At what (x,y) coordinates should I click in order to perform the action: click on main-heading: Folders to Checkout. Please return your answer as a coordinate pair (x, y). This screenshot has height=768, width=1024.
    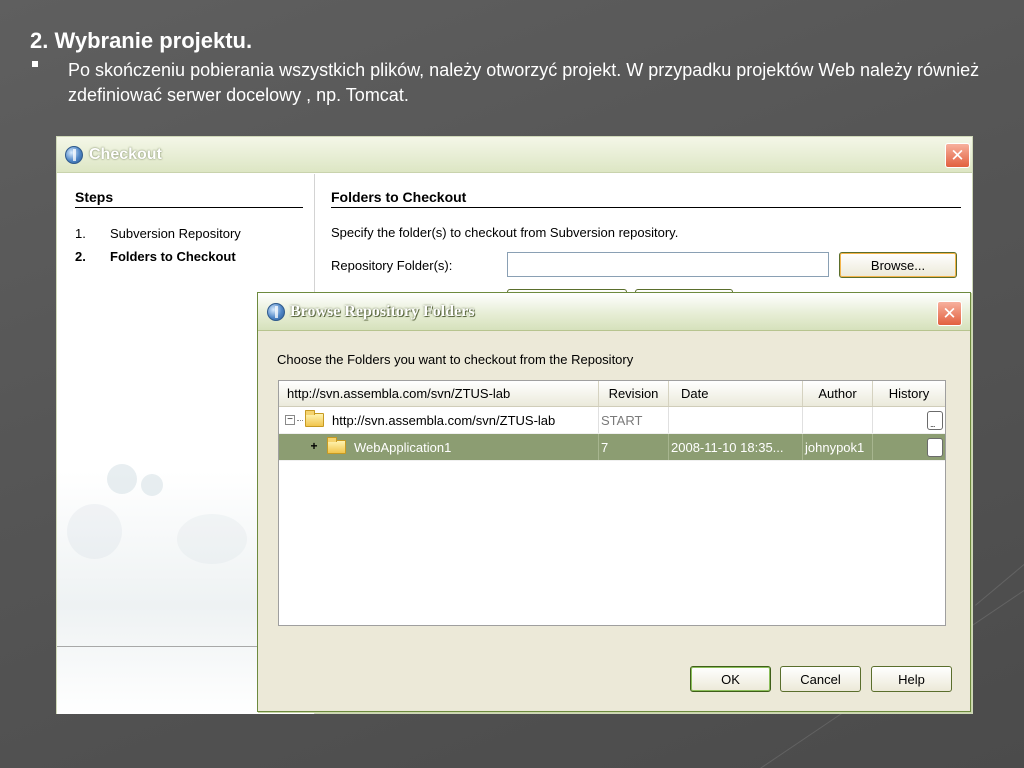
    Looking at the image, I should click on (646, 198).